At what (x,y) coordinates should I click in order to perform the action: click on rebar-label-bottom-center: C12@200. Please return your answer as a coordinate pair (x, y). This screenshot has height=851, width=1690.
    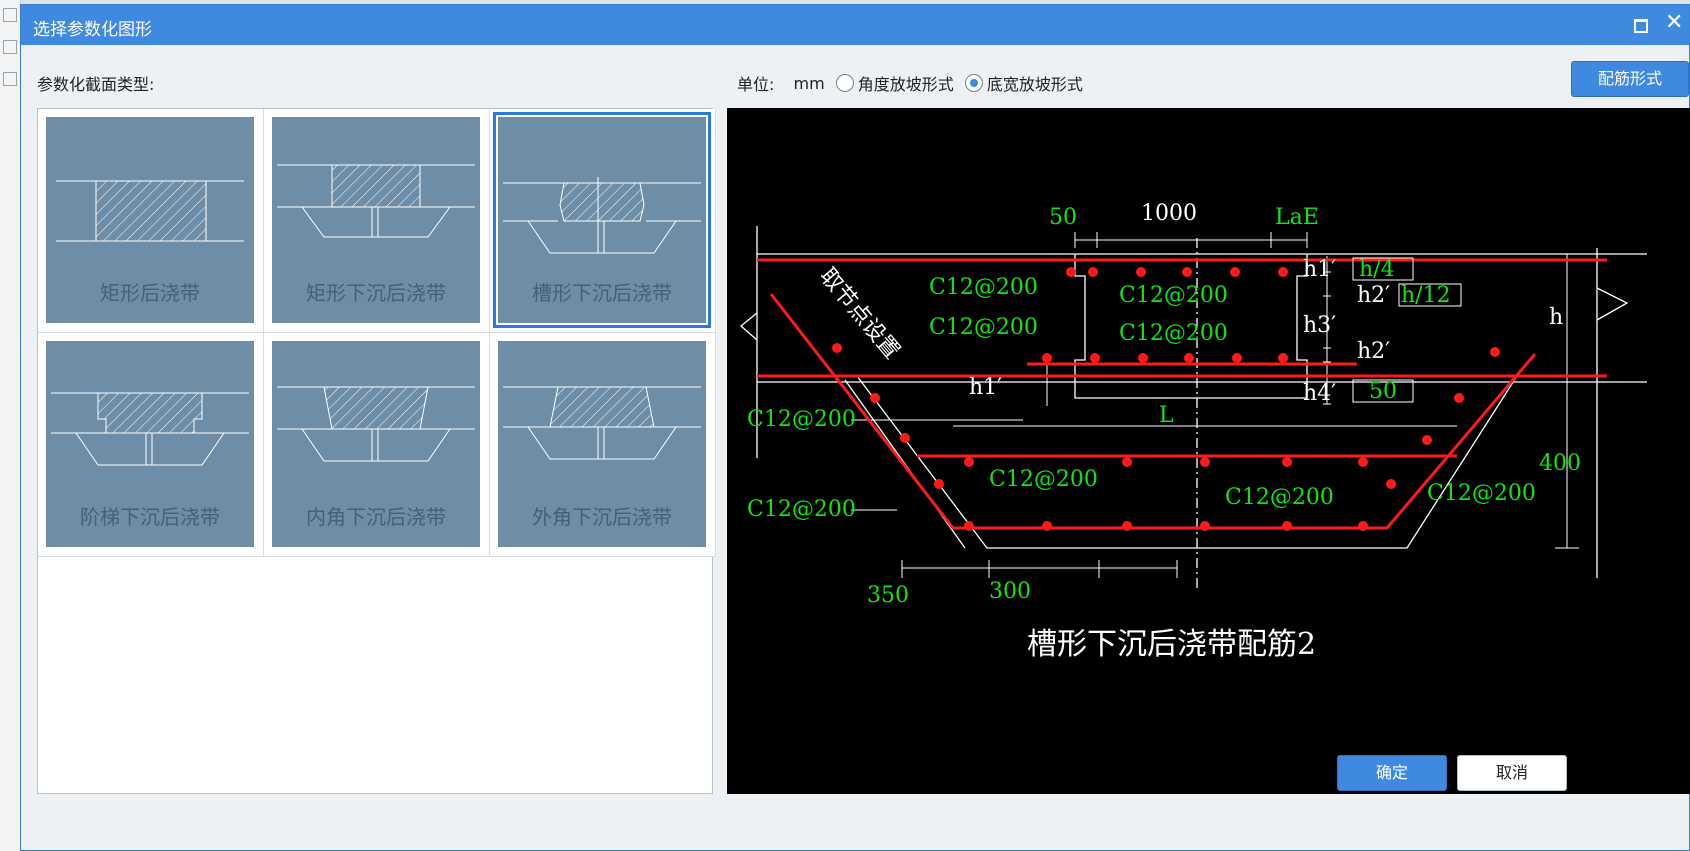
    Looking at the image, I should click on (1279, 497).